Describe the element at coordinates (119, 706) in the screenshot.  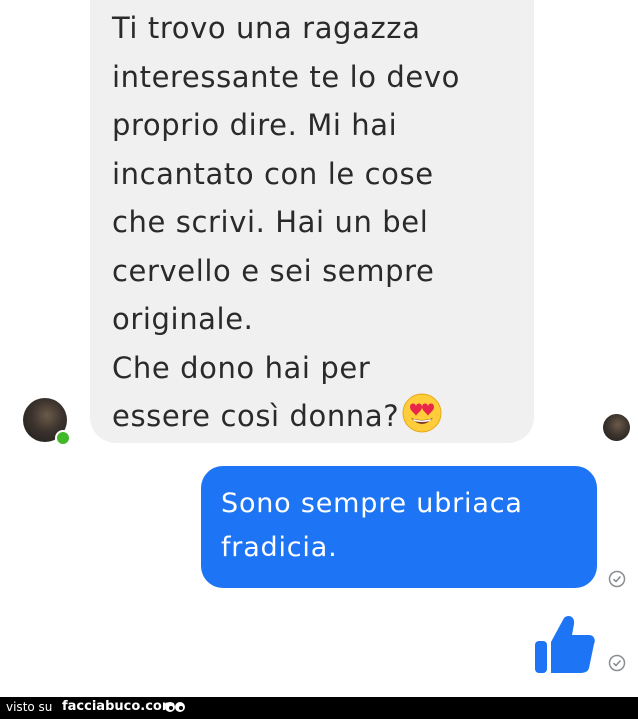
I see `footer-site-name: facciabuco.com` at that location.